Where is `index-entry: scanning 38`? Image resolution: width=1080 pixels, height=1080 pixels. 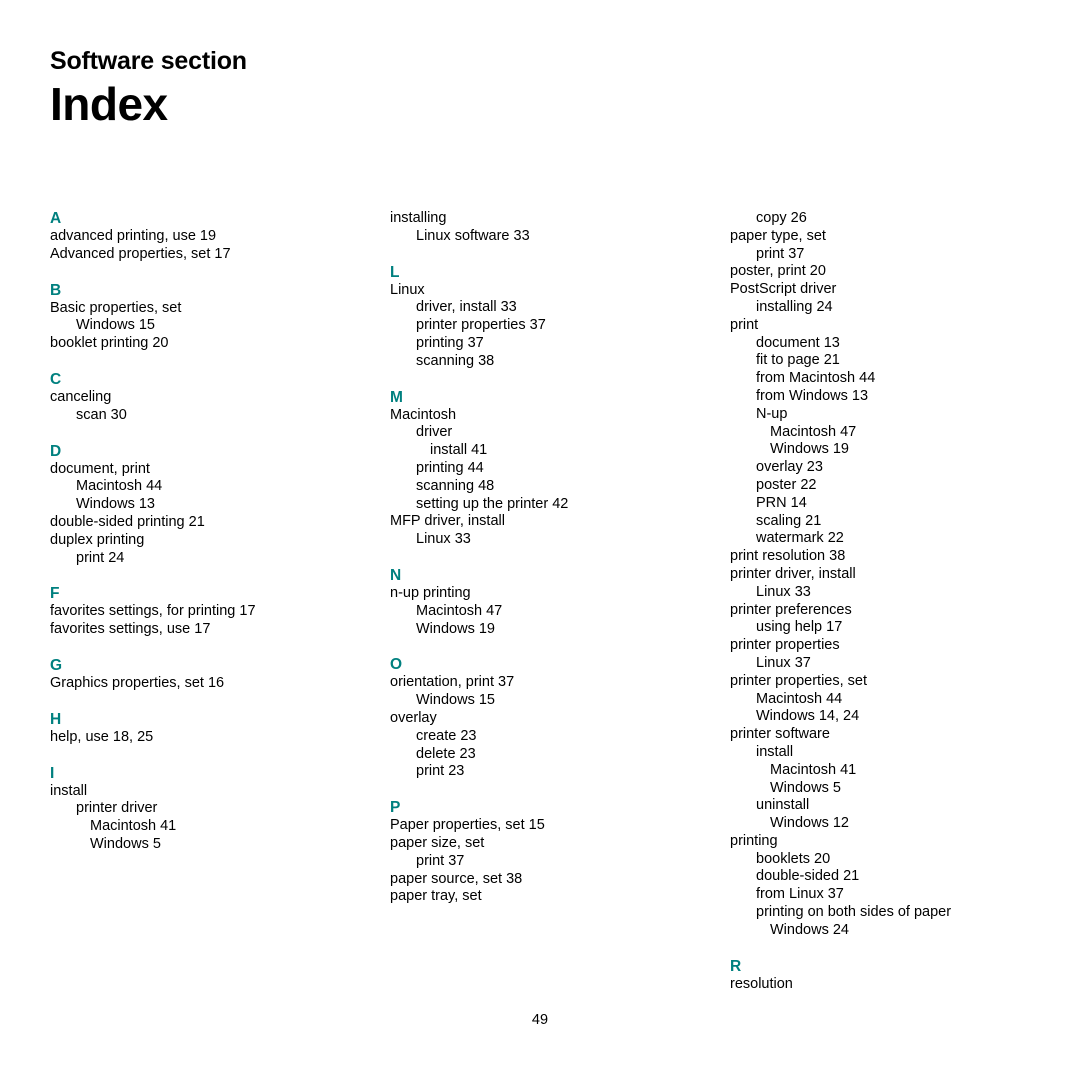 index-entry: scanning 38 is located at coordinates (455, 360).